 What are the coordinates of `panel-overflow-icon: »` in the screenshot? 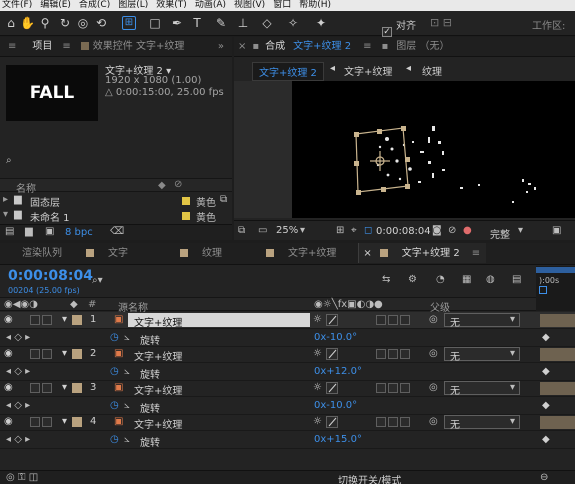 It's located at (221, 47).